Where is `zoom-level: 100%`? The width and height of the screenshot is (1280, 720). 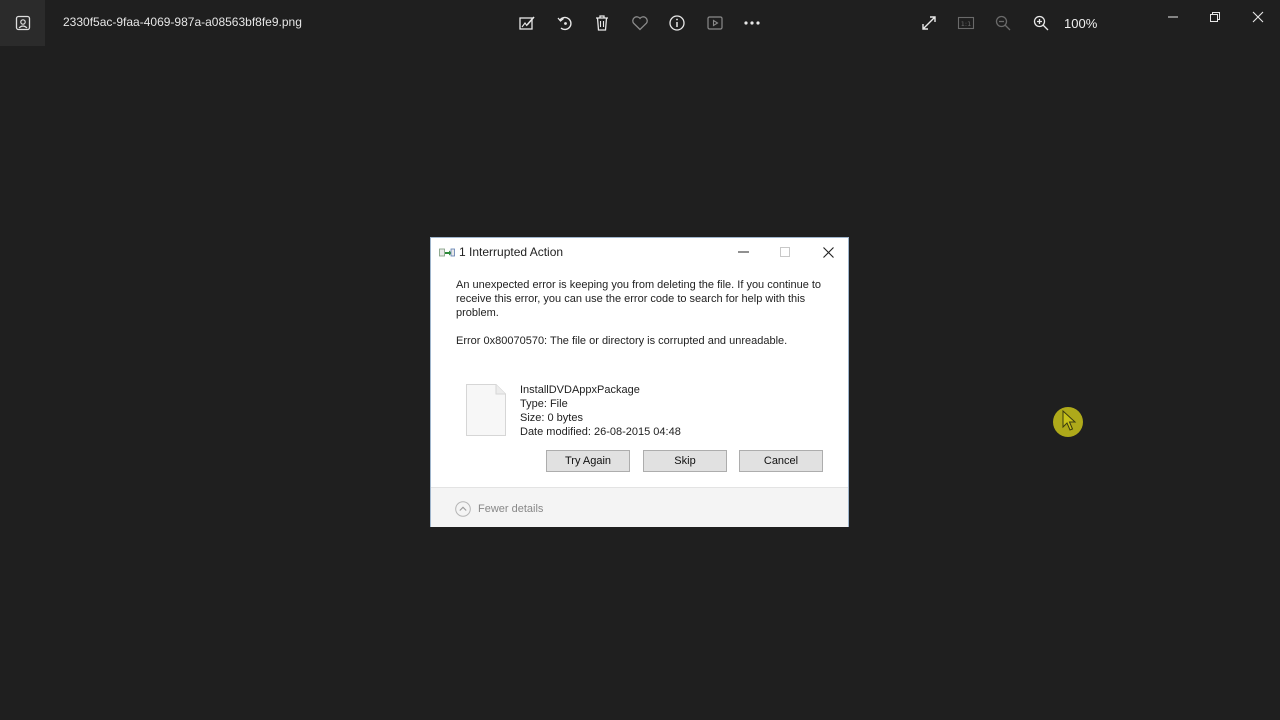
zoom-level: 100% is located at coordinates (1081, 23).